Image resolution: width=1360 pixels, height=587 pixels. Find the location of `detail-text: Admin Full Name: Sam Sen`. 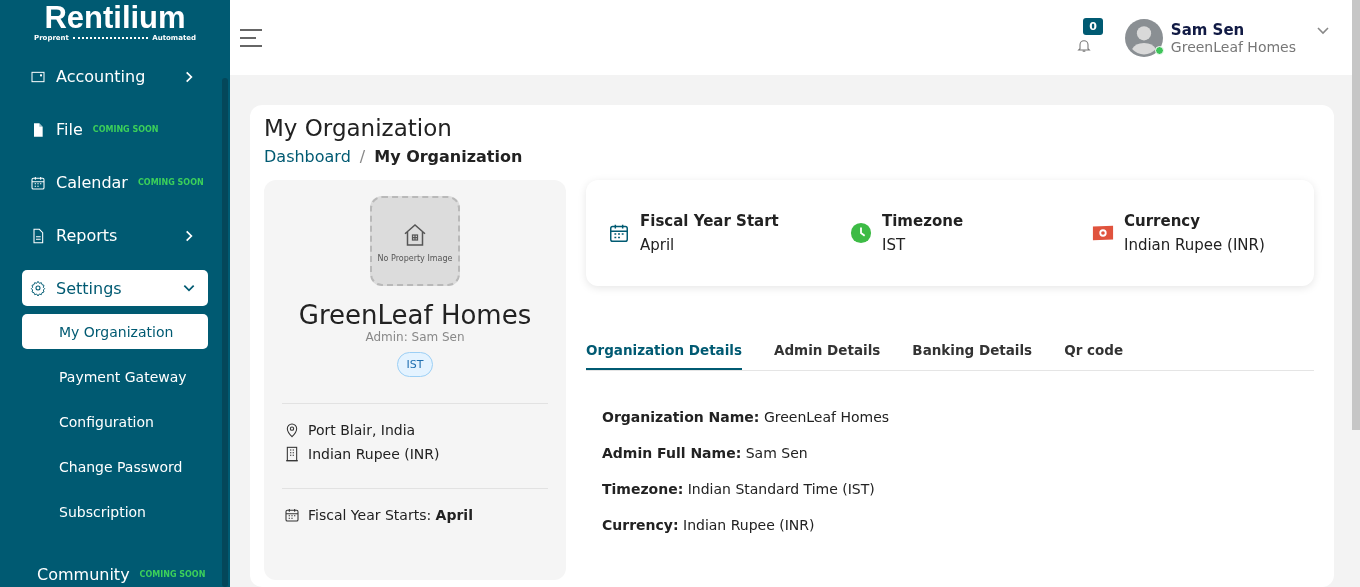

detail-text: Admin Full Name: Sam Sen is located at coordinates (705, 453).